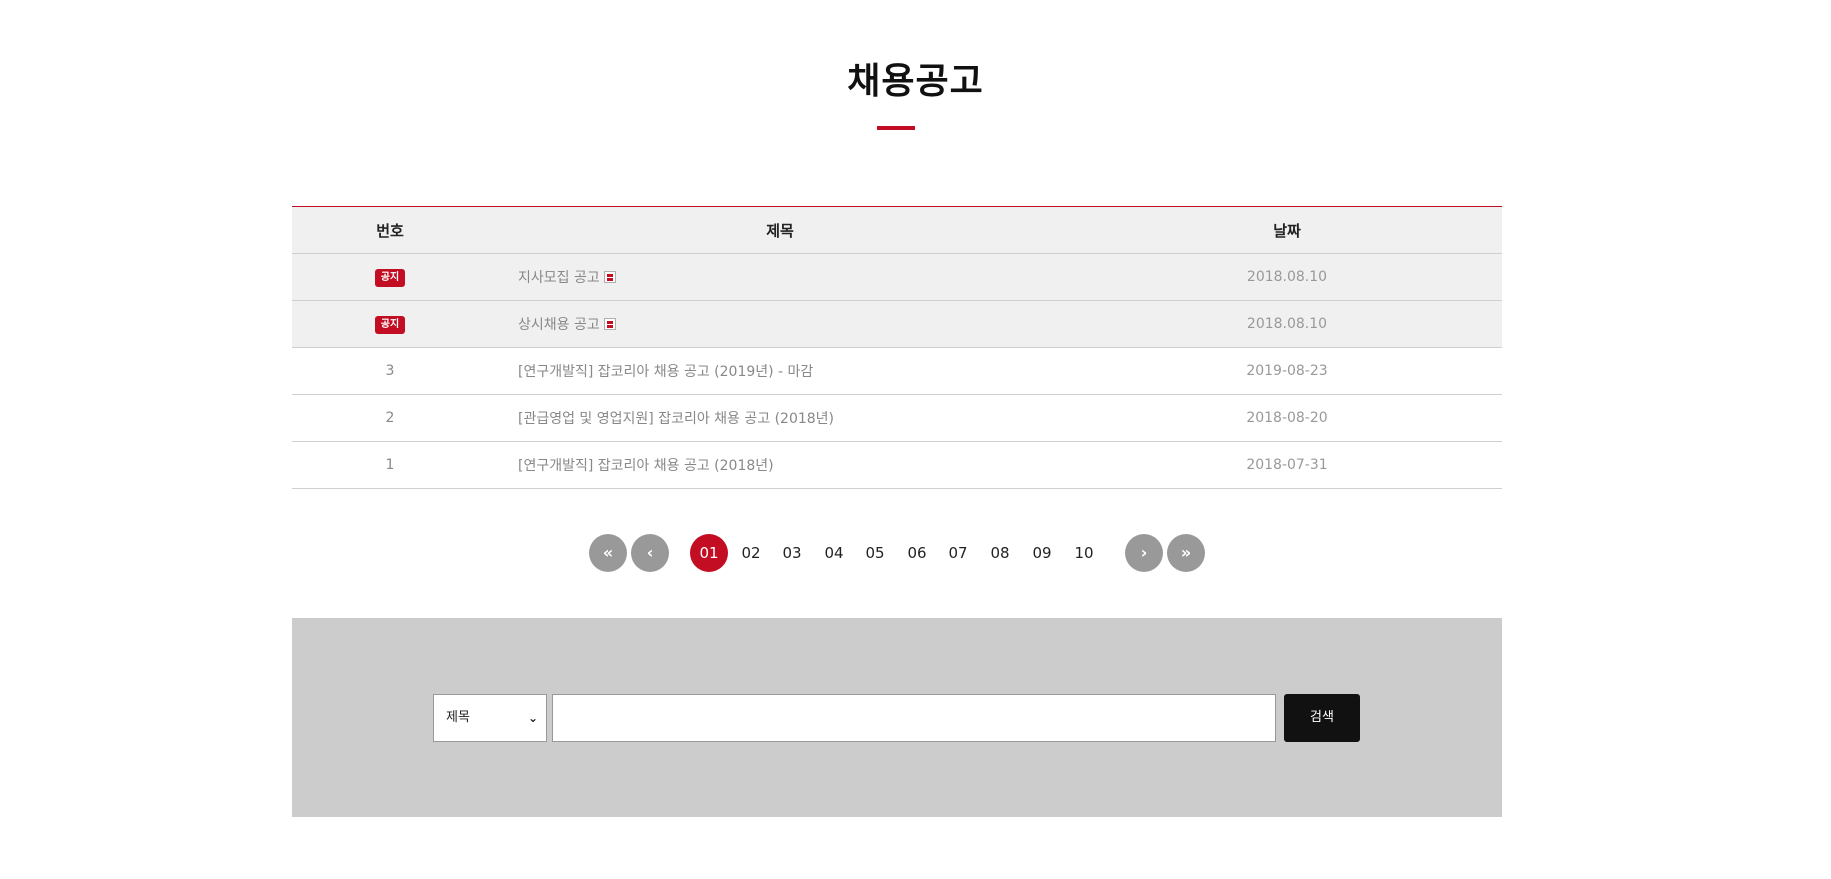  I want to click on pagination: « ‹ 01 02 03 04 05 06 07 08 09 10 › », so click(915, 553).